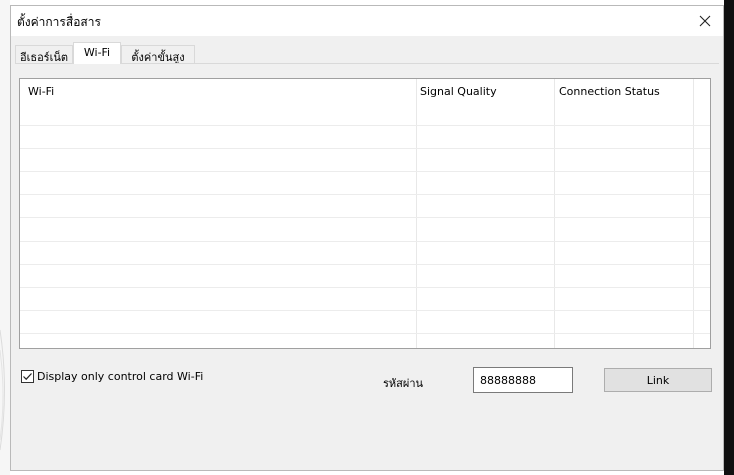  What do you see at coordinates (365, 91) in the screenshot?
I see `table-header: Wi-Fi Signal Quality Connection Status` at bounding box center [365, 91].